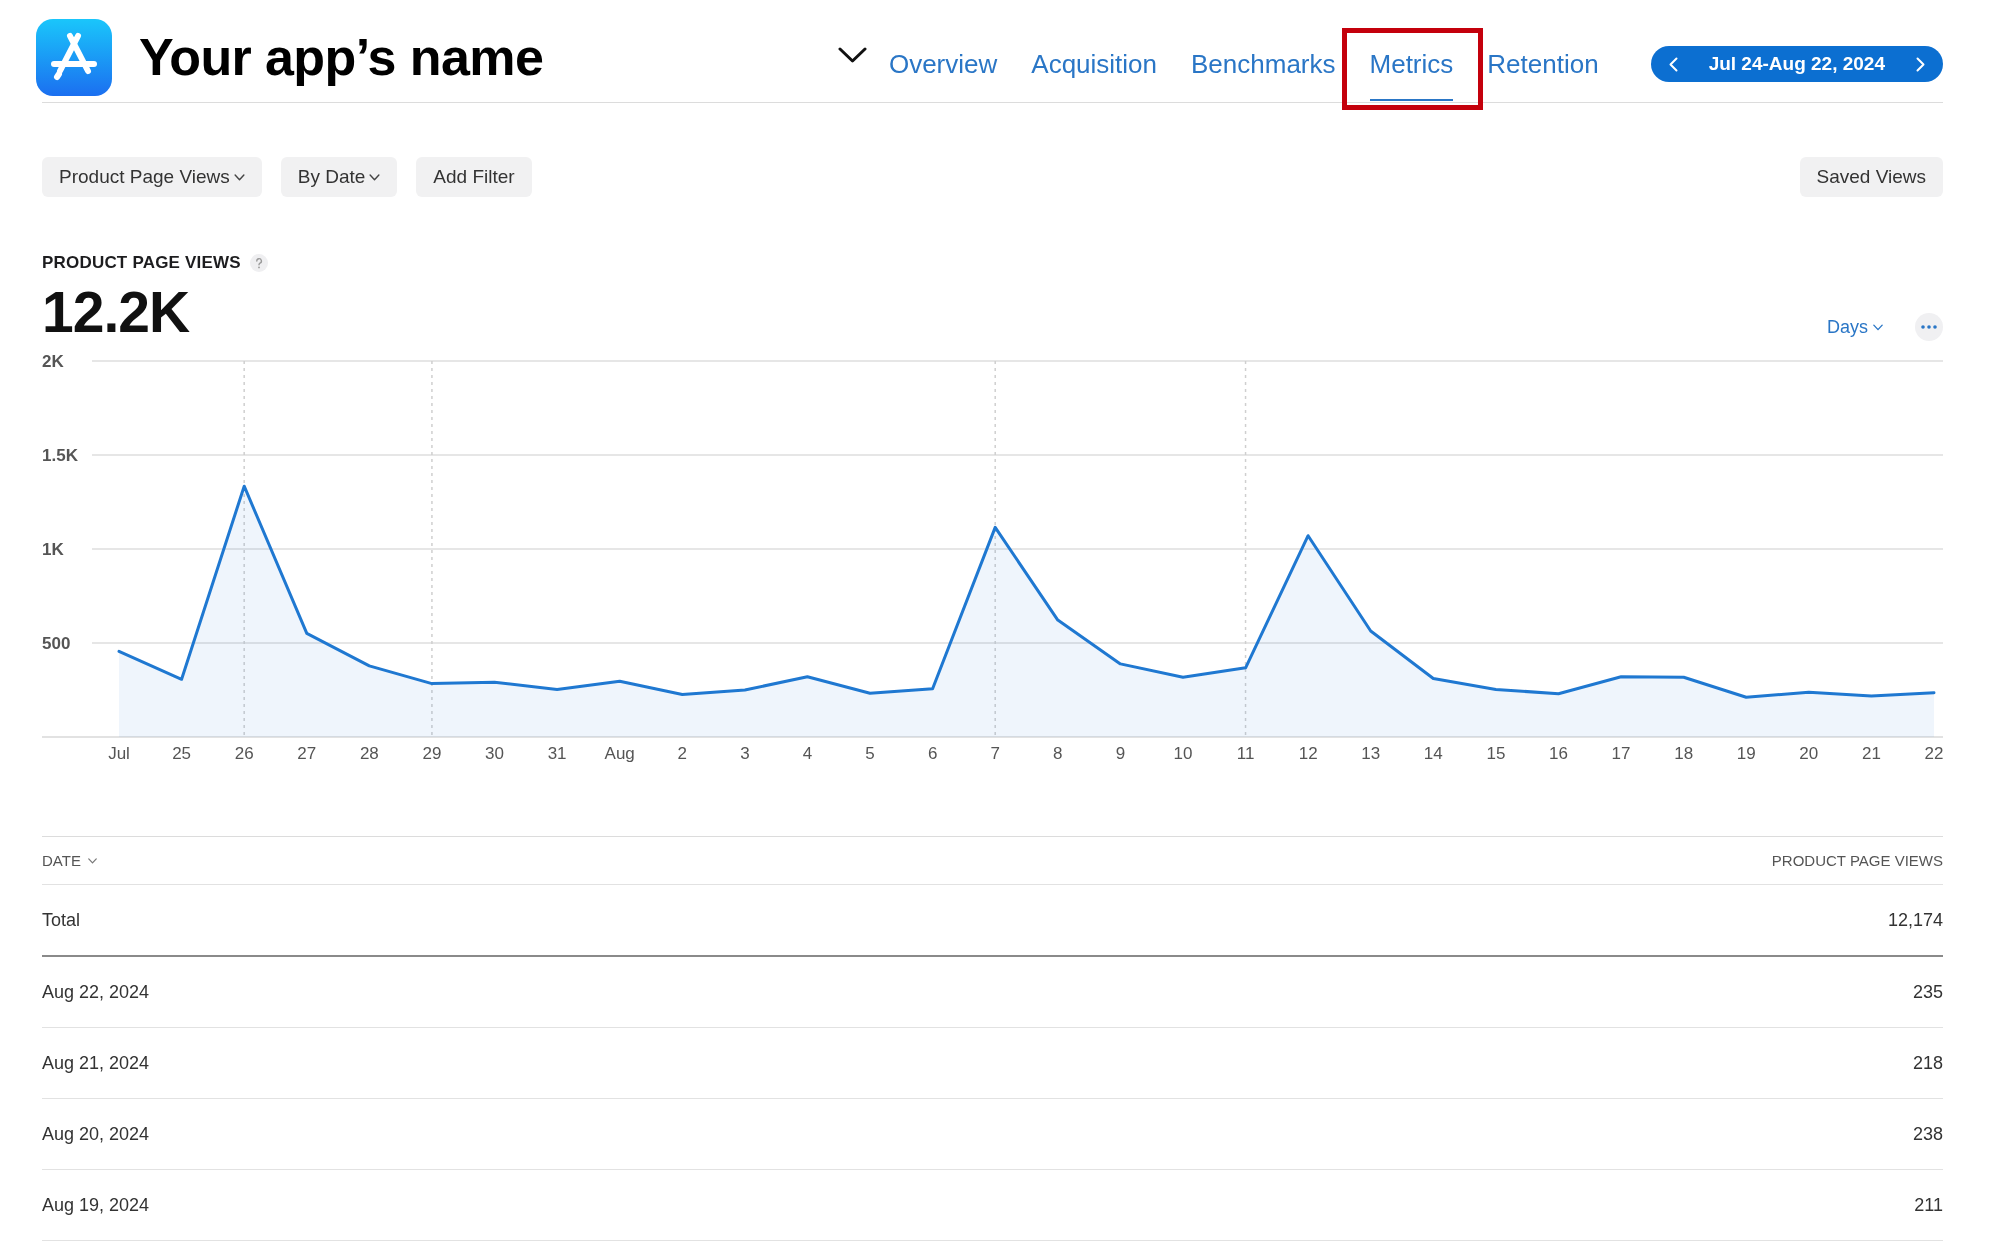 This screenshot has width=1999, height=1244. Describe the element at coordinates (116, 312) in the screenshot. I see `metric-value: 12.2K` at that location.